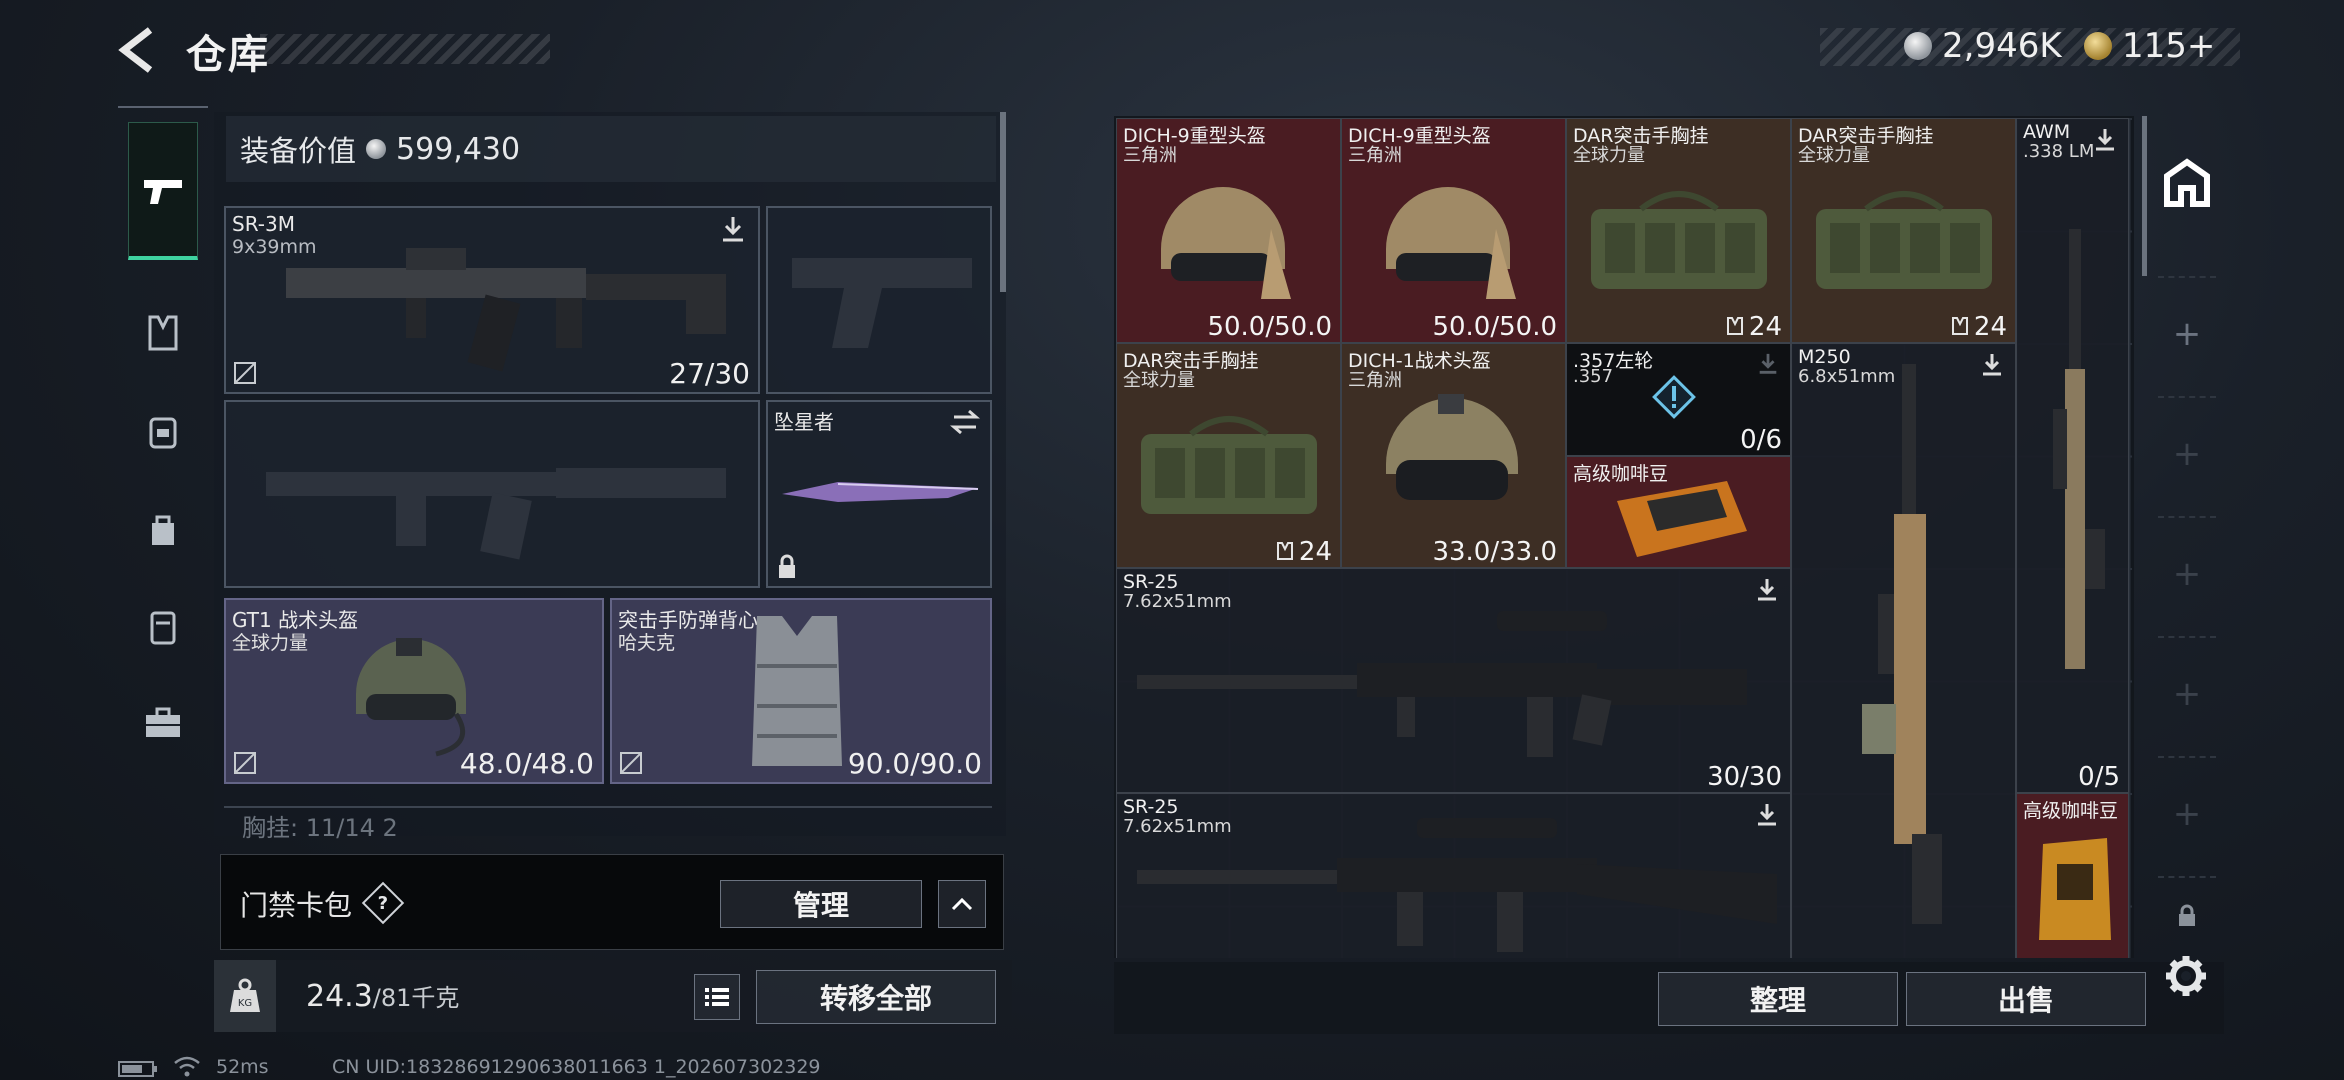 The width and height of the screenshot is (2344, 1080). What do you see at coordinates (1761, 440) in the screenshot?
I see `item-ammo: 0/6` at bounding box center [1761, 440].